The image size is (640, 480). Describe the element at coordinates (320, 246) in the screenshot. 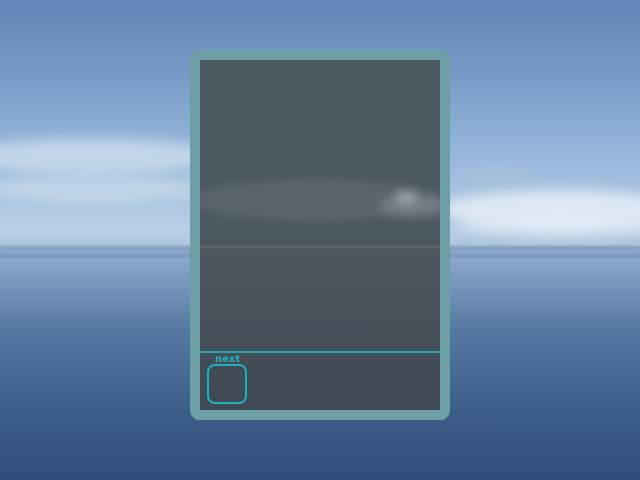

I see `horizon-line` at that location.